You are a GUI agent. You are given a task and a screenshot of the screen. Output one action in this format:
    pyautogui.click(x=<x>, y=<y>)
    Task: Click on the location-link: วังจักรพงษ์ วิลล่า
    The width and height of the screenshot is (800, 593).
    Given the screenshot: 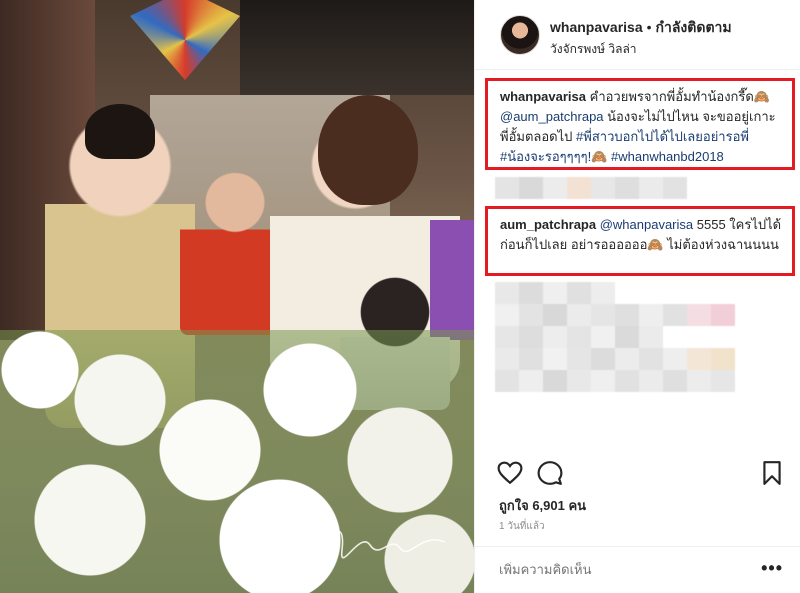 What is the action you would take?
    pyautogui.click(x=593, y=49)
    